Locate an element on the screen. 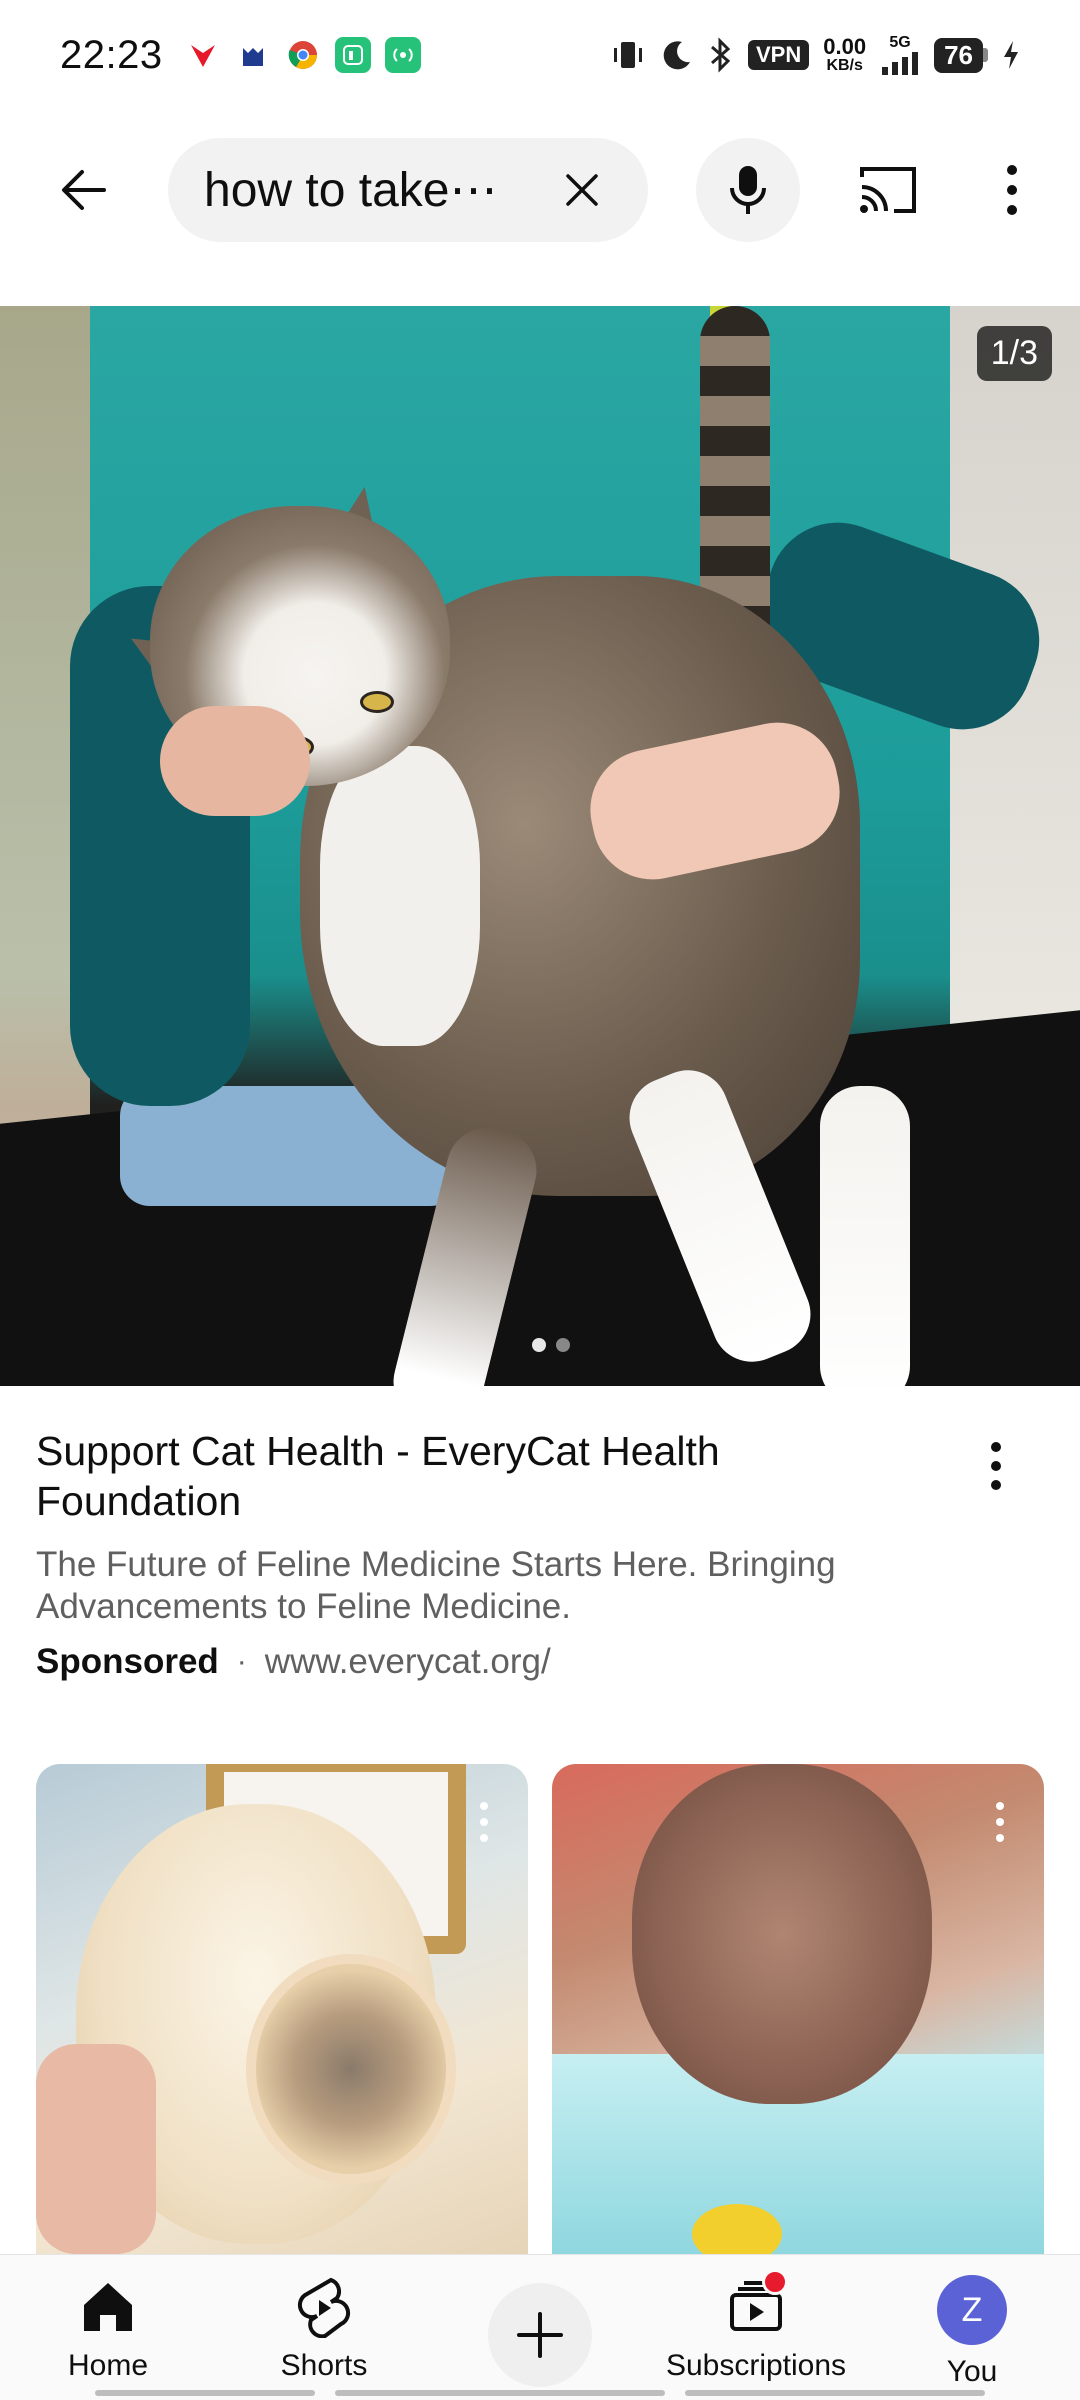 This screenshot has width=1080, height=2400. nav-shorts: Shorts is located at coordinates (324, 2327).